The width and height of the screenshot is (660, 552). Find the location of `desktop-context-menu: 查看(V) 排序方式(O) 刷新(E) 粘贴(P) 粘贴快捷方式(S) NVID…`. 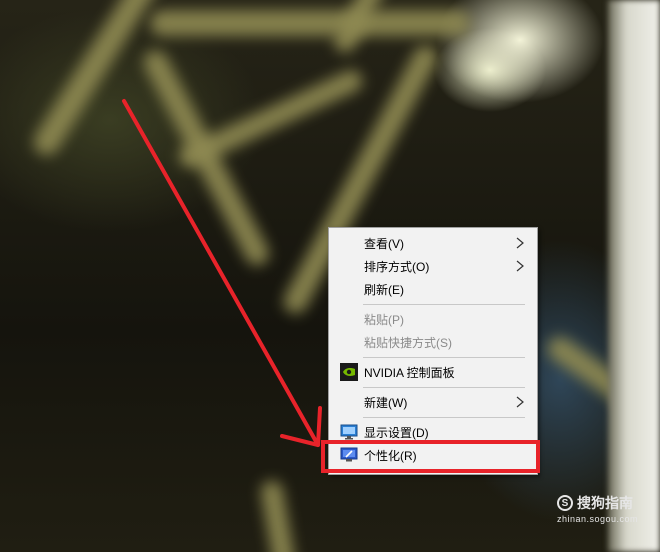

desktop-context-menu: 查看(V) 排序方式(O) 刷新(E) 粘贴(P) 粘贴快捷方式(S) NVID… is located at coordinates (433, 351).